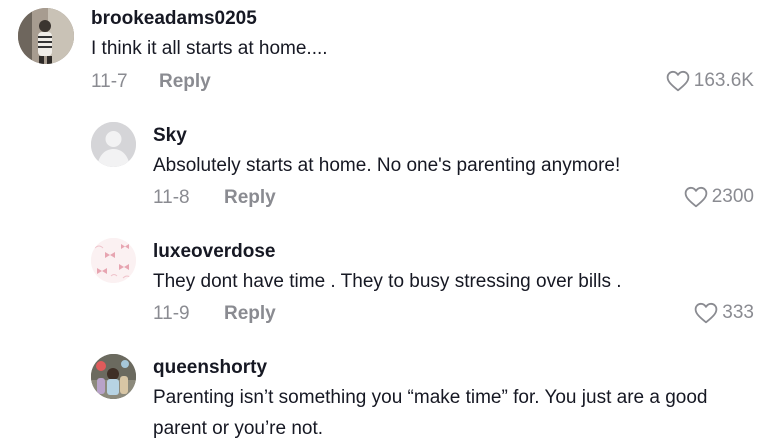  I want to click on like-count: 333, so click(738, 312).